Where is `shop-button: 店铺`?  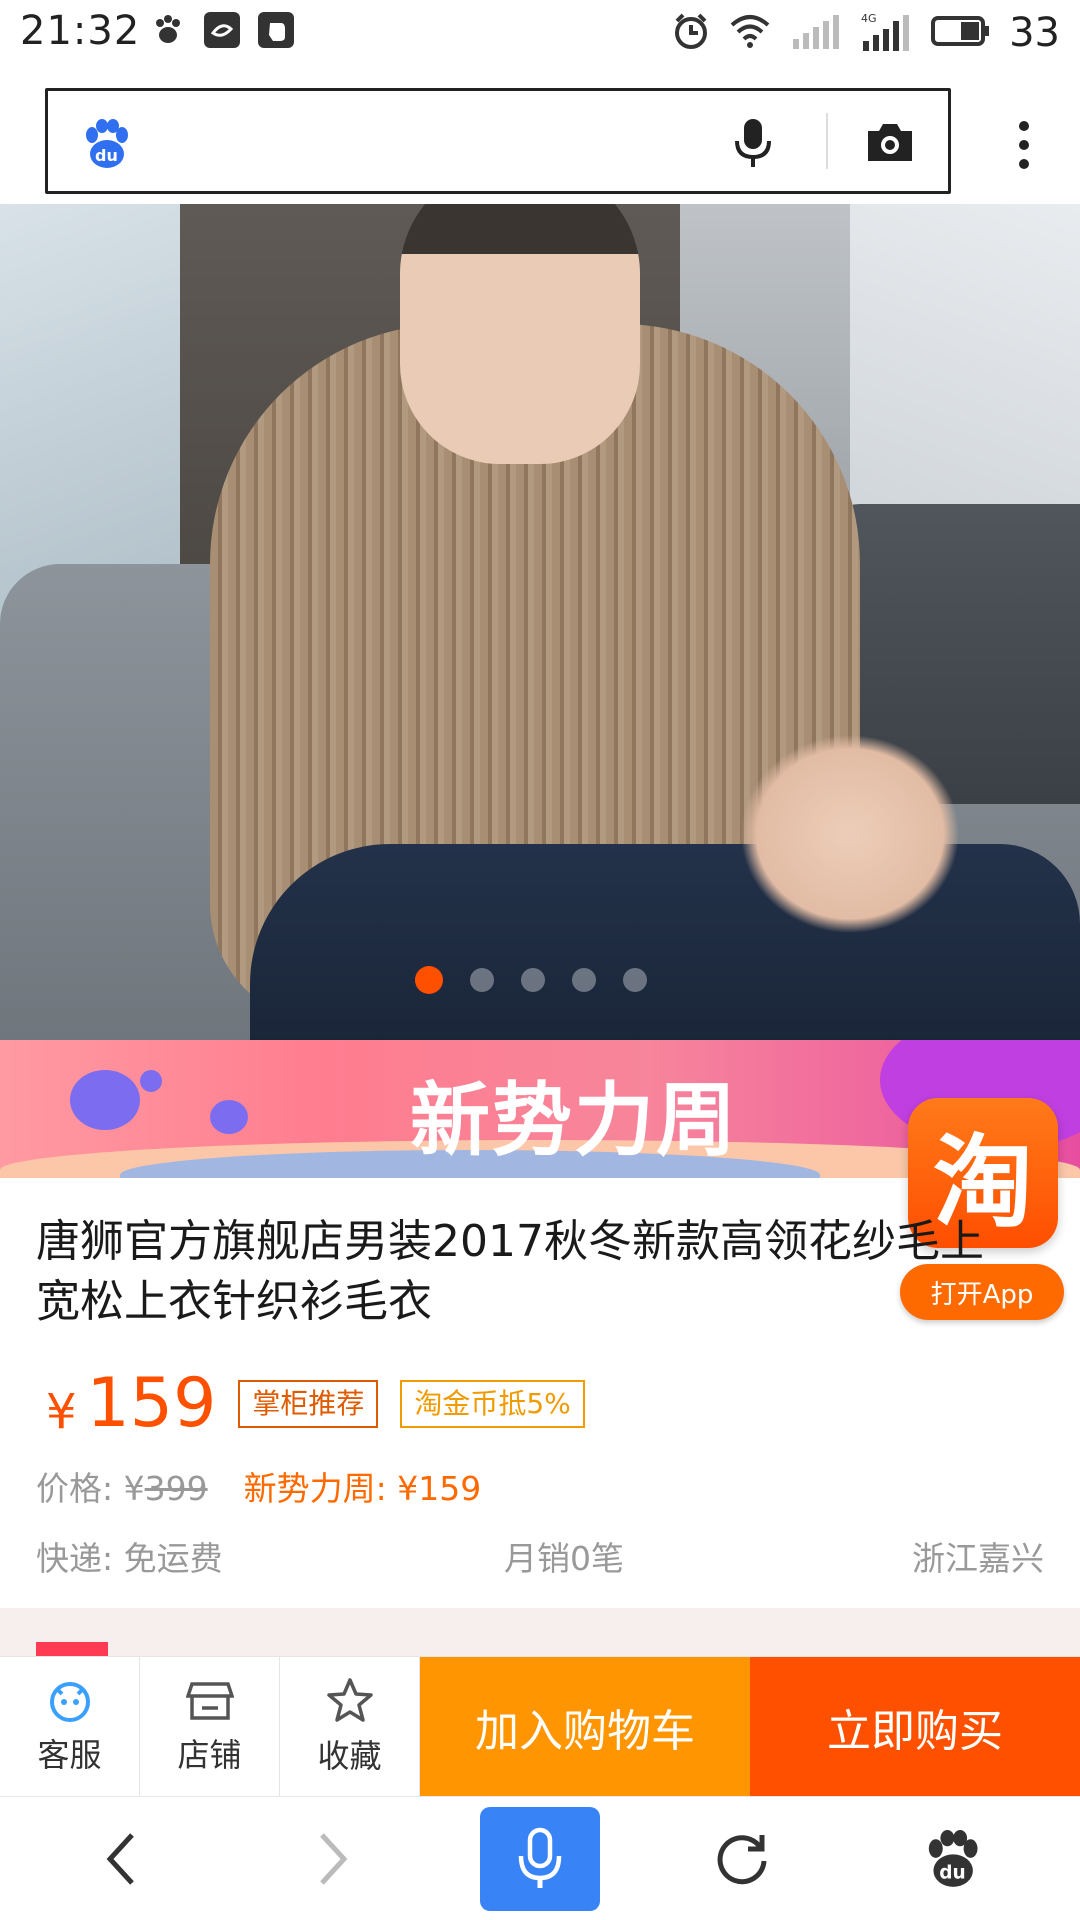 shop-button: 店铺 is located at coordinates (210, 1727).